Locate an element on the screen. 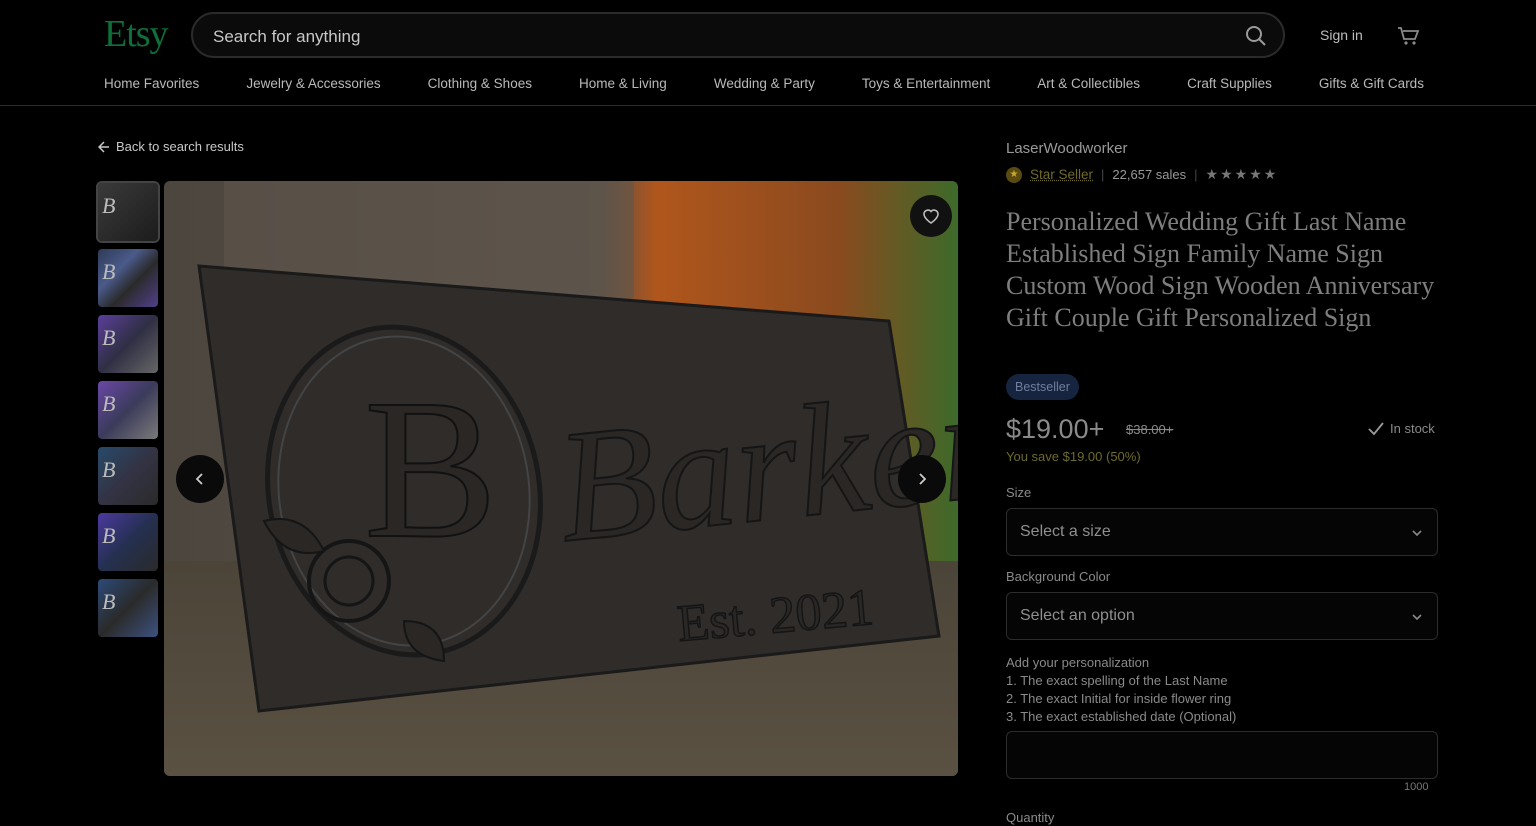  sign-initial-text: B is located at coordinates (430, 469).